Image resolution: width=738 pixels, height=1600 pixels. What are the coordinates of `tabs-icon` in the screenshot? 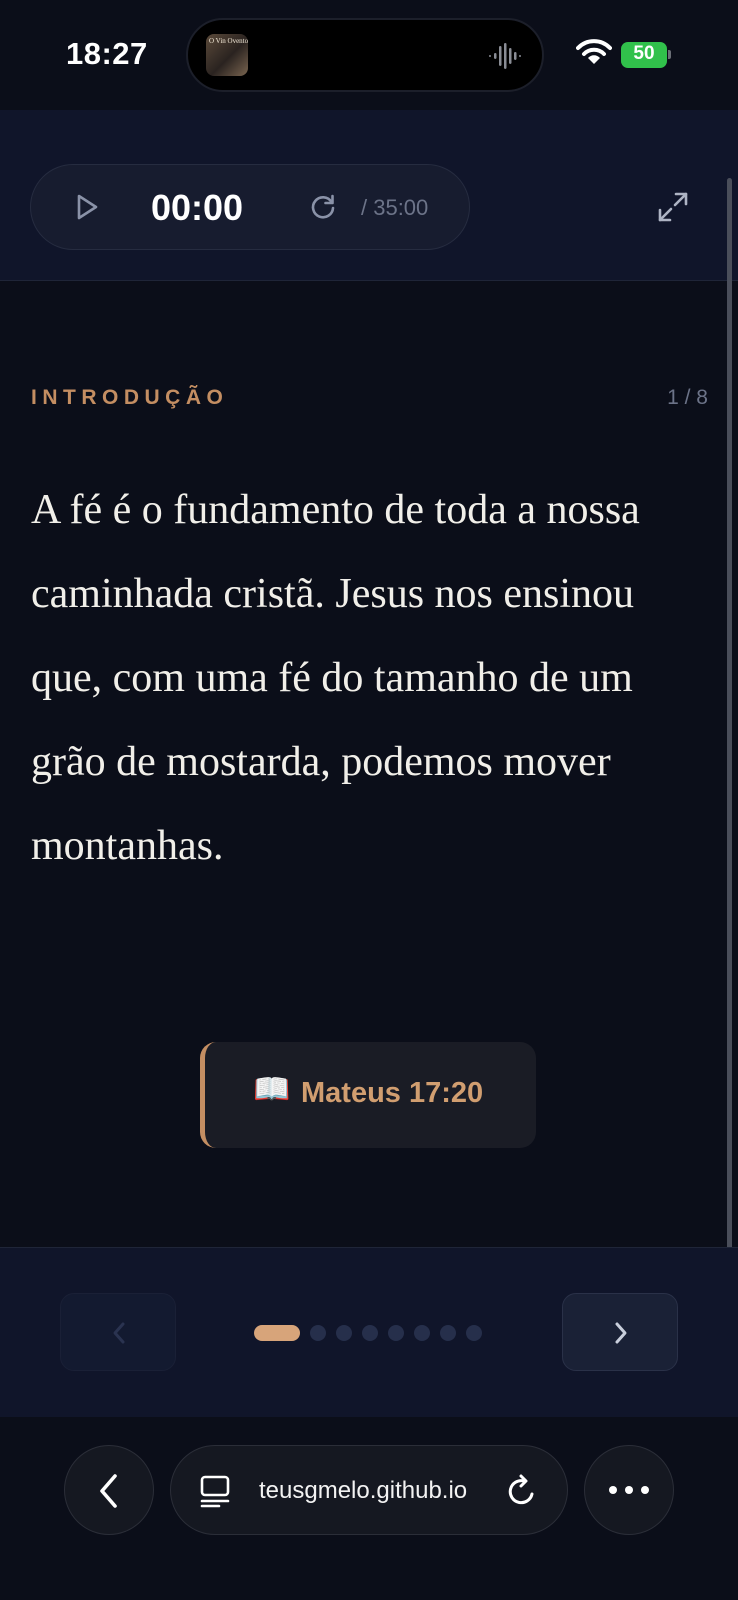 It's located at (216, 1491).